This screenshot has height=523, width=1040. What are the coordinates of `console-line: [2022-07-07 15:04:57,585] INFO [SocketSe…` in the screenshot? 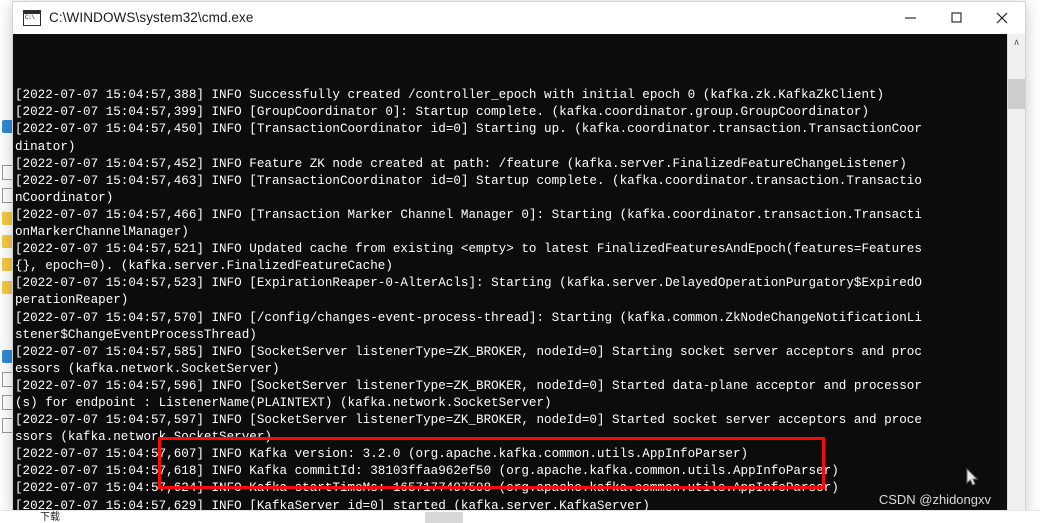 It's located at (468, 351).